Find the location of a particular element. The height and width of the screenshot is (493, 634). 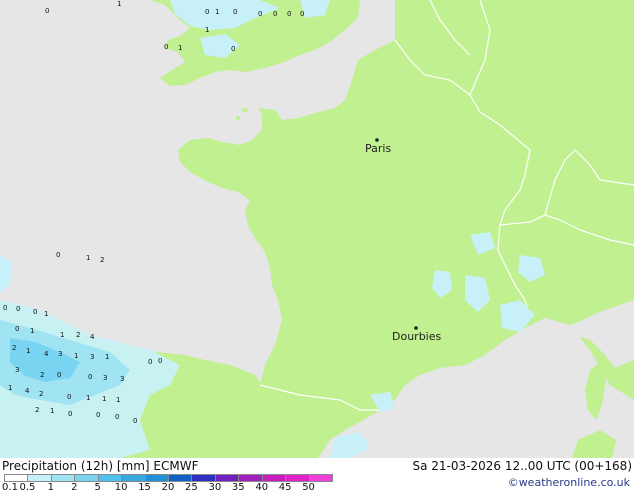

color-scale-tick: 50 is located at coordinates (308, 487).